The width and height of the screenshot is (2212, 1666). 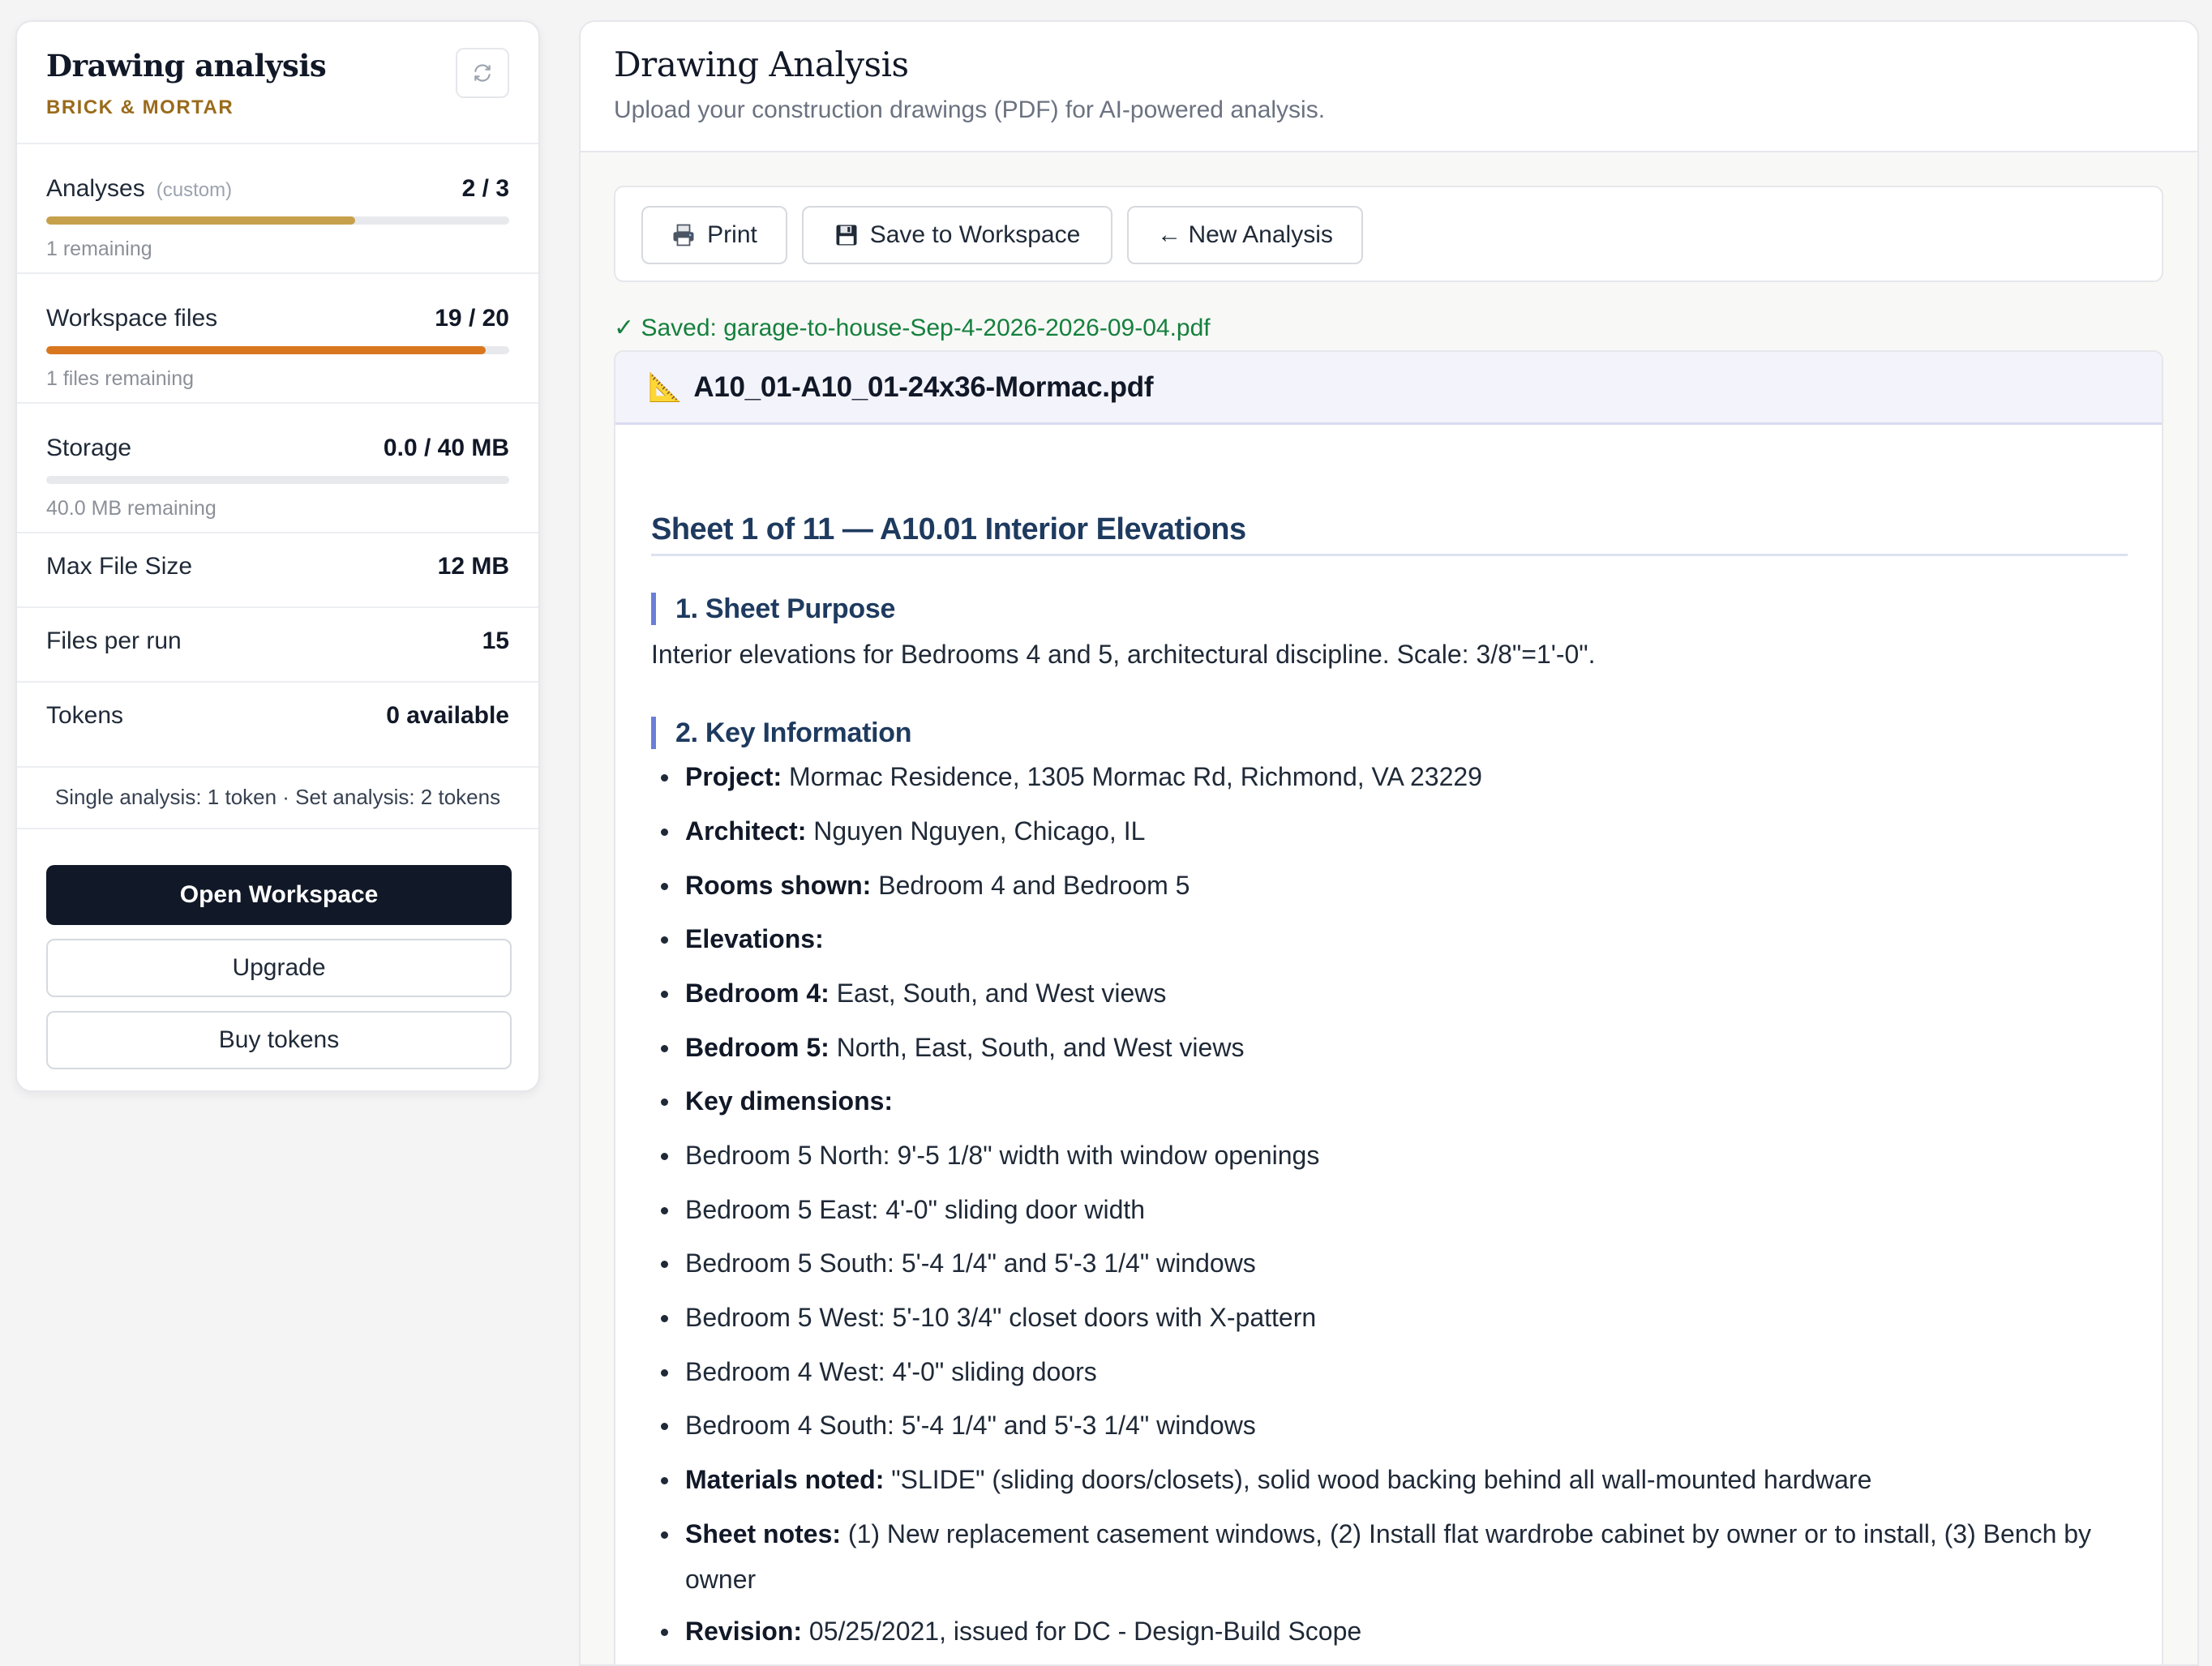 What do you see at coordinates (132, 318) in the screenshot?
I see `workspace-files-label: Workspace files` at bounding box center [132, 318].